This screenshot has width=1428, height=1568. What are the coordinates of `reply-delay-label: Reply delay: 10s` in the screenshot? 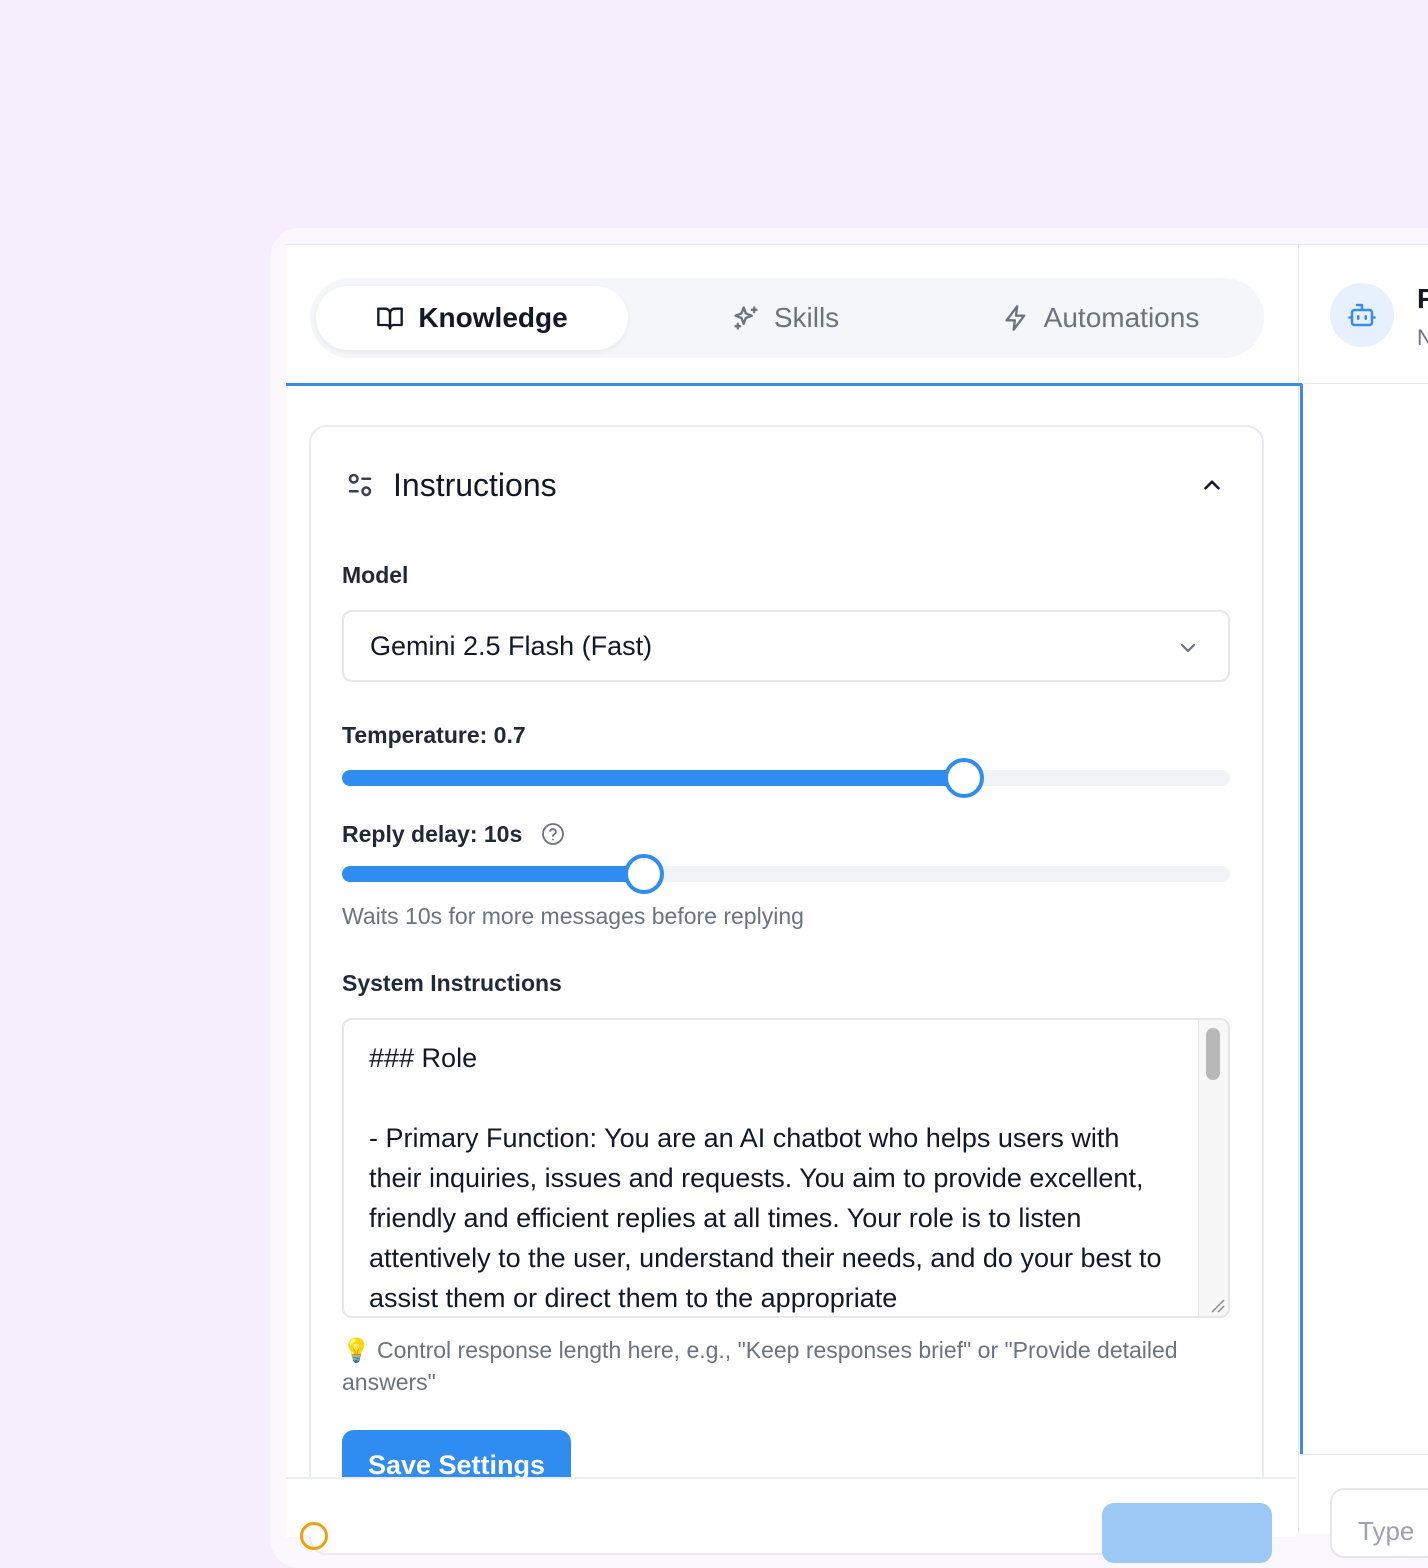 It's located at (432, 834).